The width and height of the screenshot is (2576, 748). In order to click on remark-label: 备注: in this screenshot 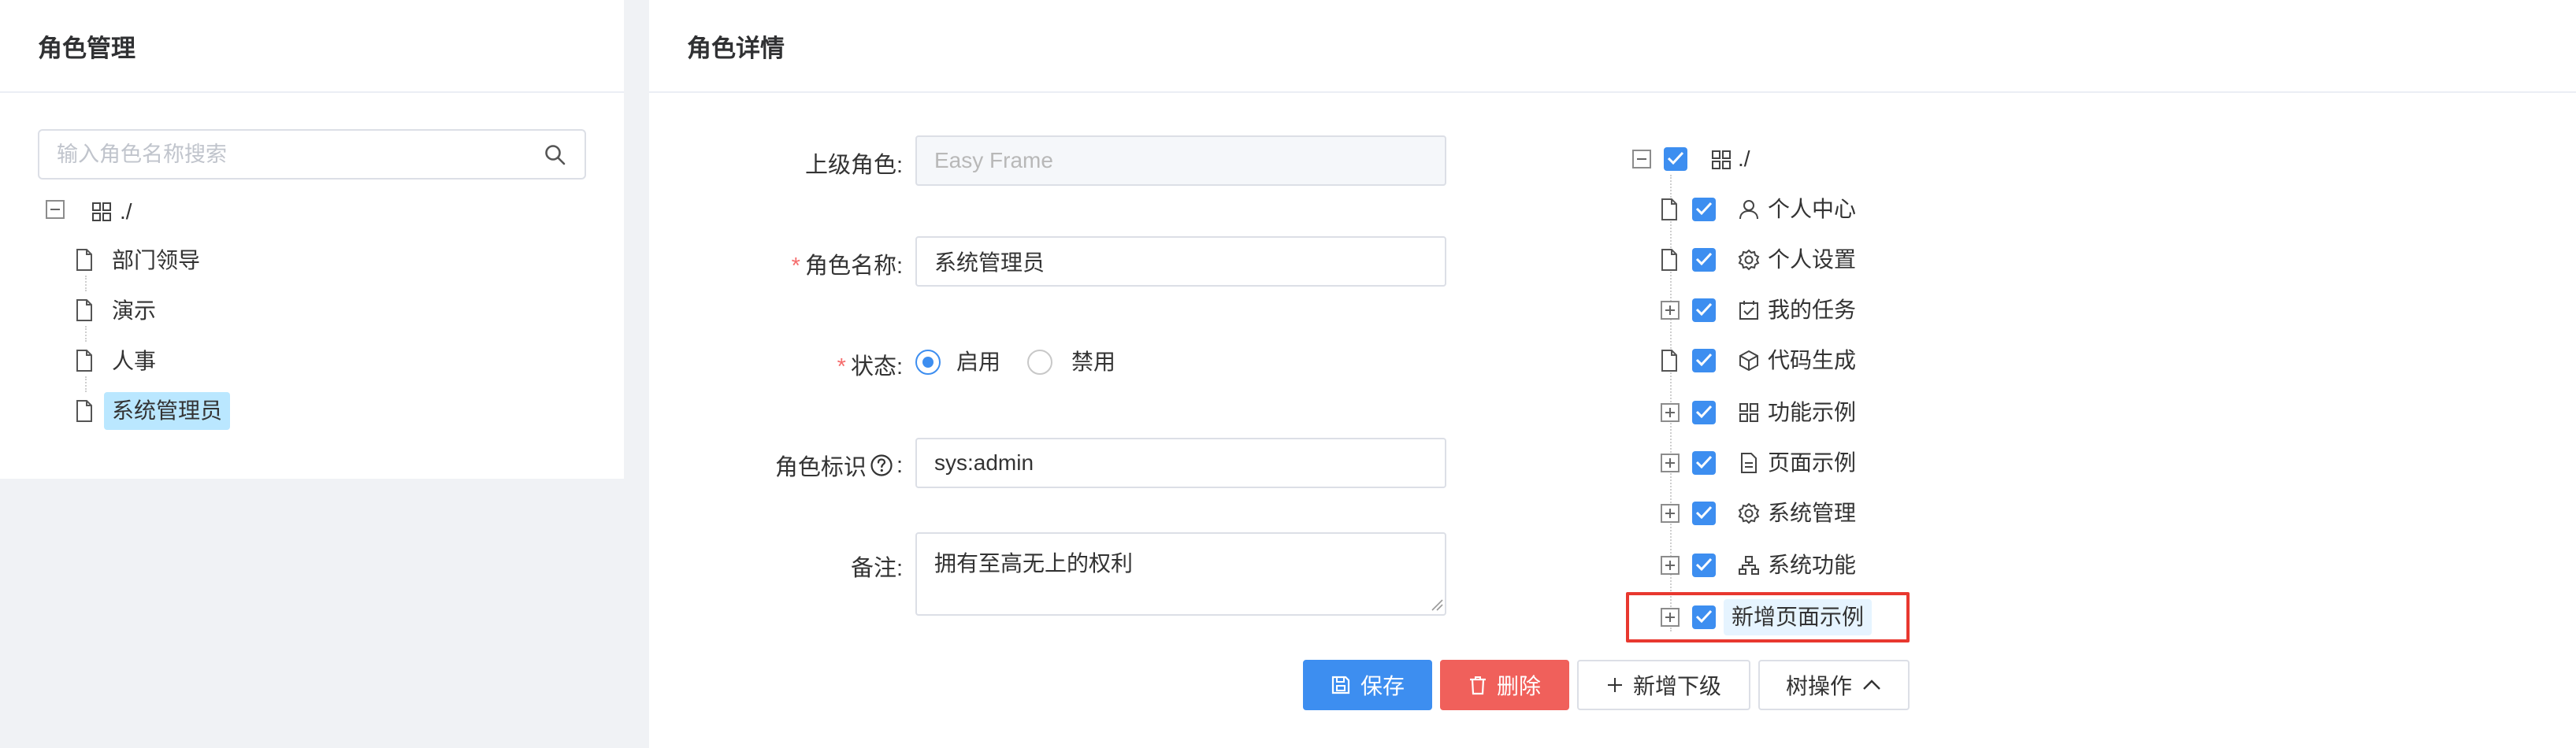, I will do `click(876, 568)`.